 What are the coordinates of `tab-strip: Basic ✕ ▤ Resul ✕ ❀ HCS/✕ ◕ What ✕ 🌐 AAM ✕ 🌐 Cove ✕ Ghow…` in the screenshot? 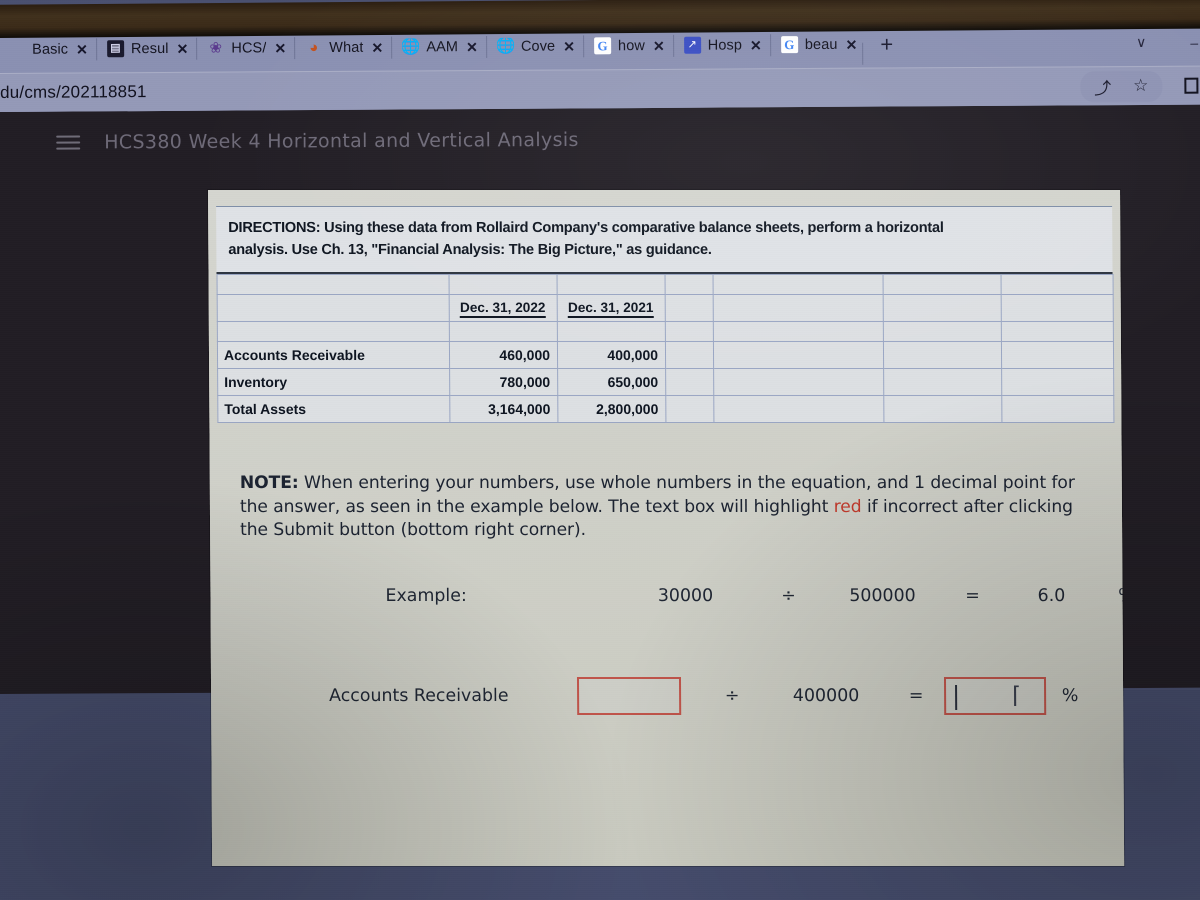 It's located at (600, 45).